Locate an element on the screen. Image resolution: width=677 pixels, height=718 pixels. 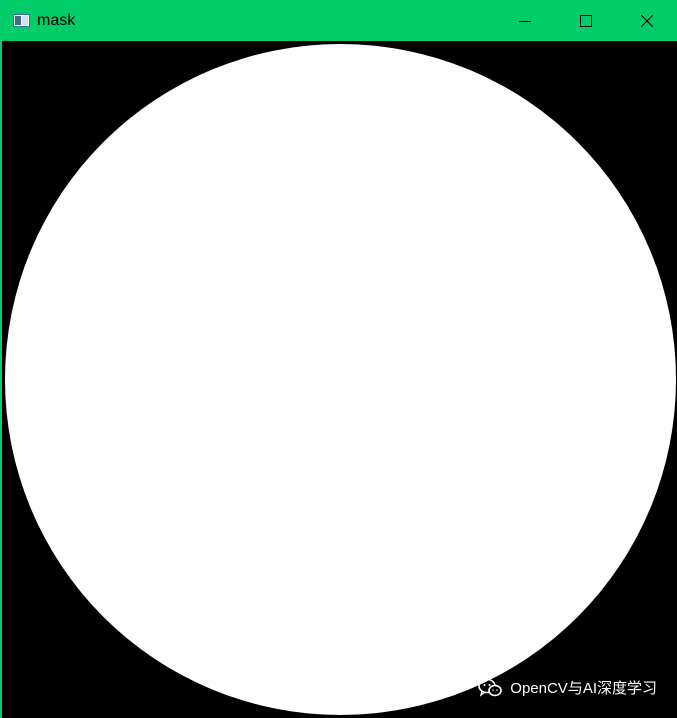
title-bar: mask is located at coordinates (338, 20).